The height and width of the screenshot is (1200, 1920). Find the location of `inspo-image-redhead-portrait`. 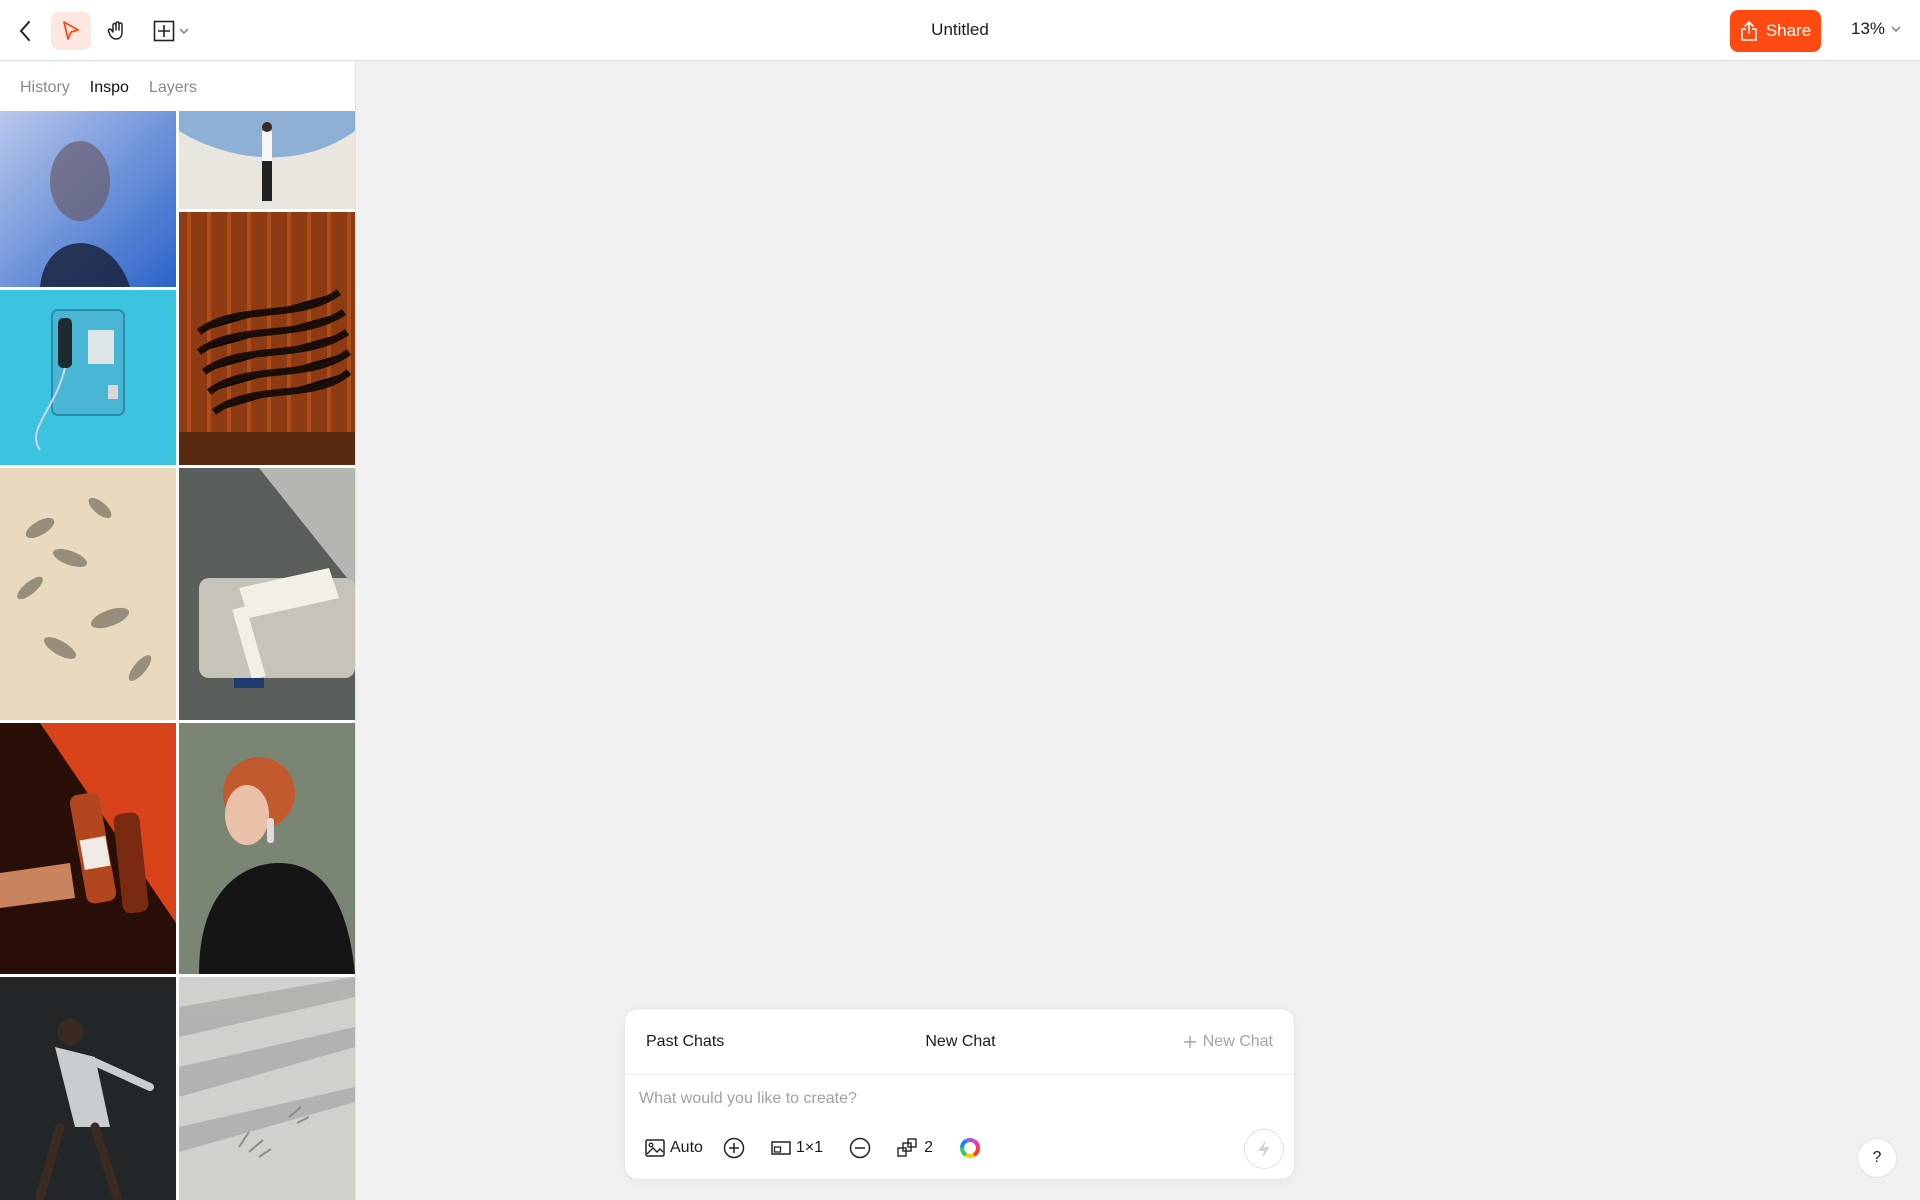

inspo-image-redhead-portrait is located at coordinates (267, 848).